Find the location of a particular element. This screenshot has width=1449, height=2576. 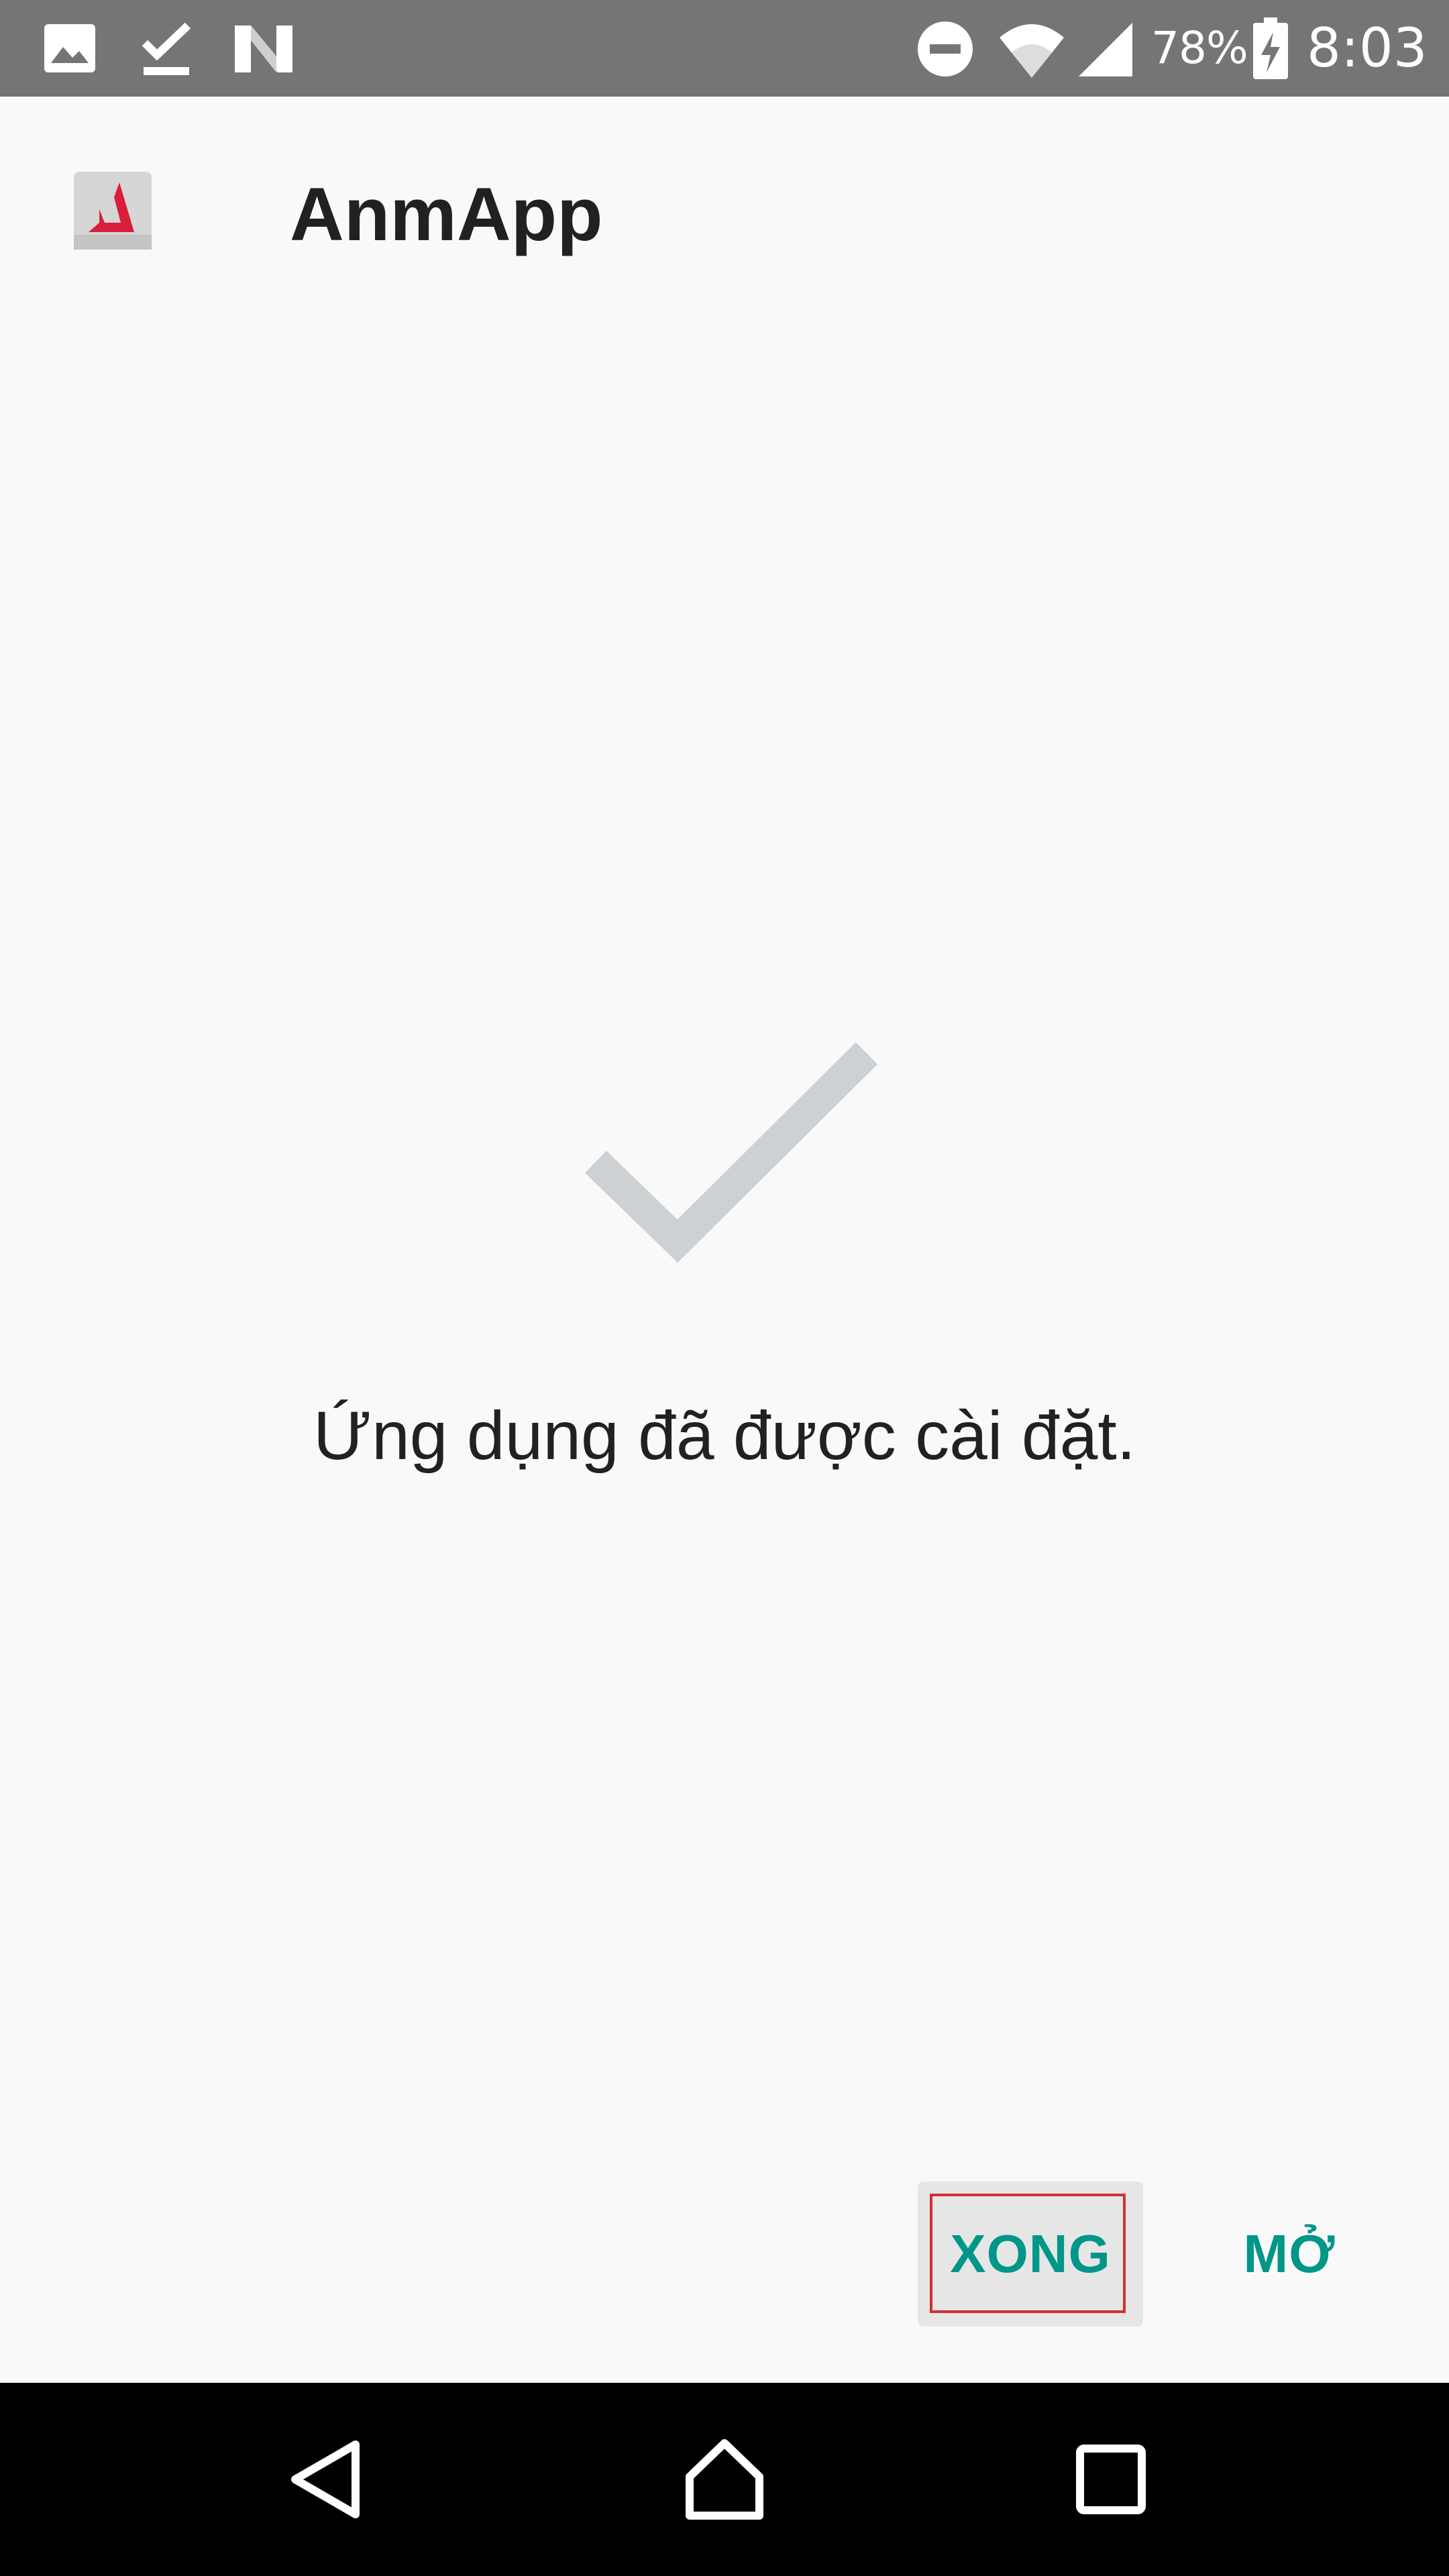

back-button is located at coordinates (326, 2479).